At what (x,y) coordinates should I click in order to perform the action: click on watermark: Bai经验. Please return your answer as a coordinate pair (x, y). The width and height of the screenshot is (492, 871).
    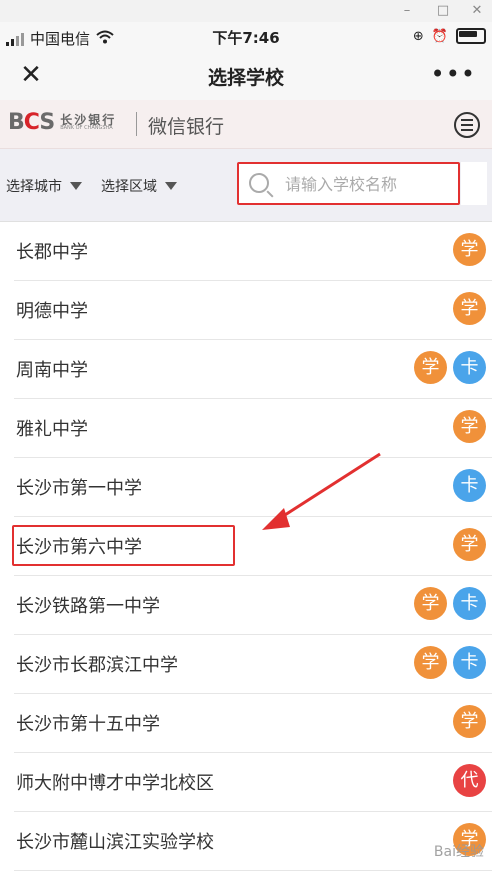
    Looking at the image, I should click on (458, 852).